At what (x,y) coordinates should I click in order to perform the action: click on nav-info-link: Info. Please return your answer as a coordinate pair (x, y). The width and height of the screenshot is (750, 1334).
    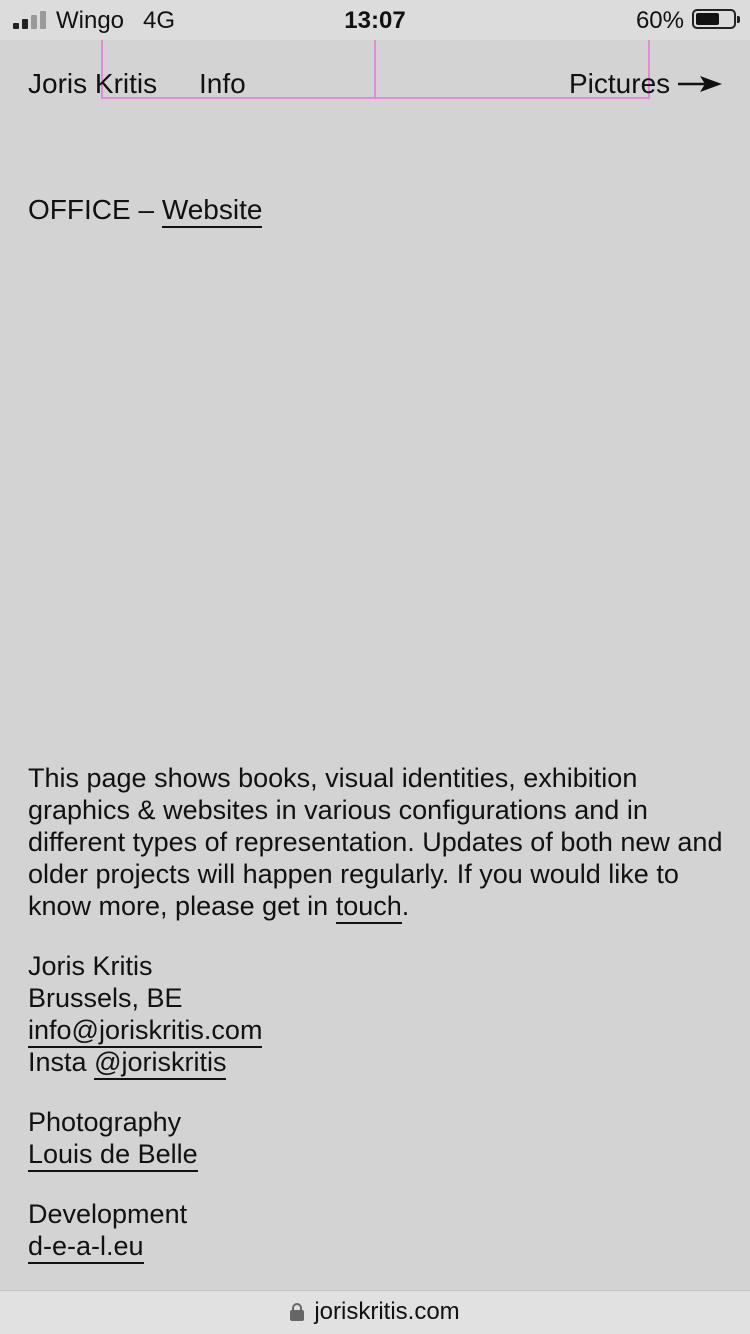
    Looking at the image, I should click on (222, 84).